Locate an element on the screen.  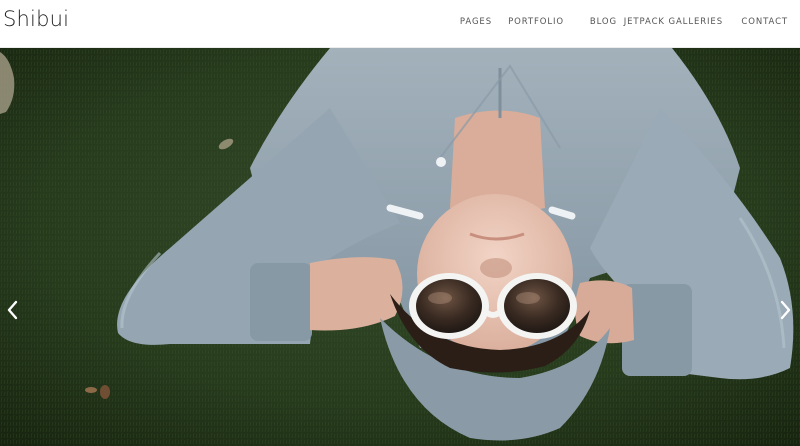
chevron-right-icon is located at coordinates (785, 310).